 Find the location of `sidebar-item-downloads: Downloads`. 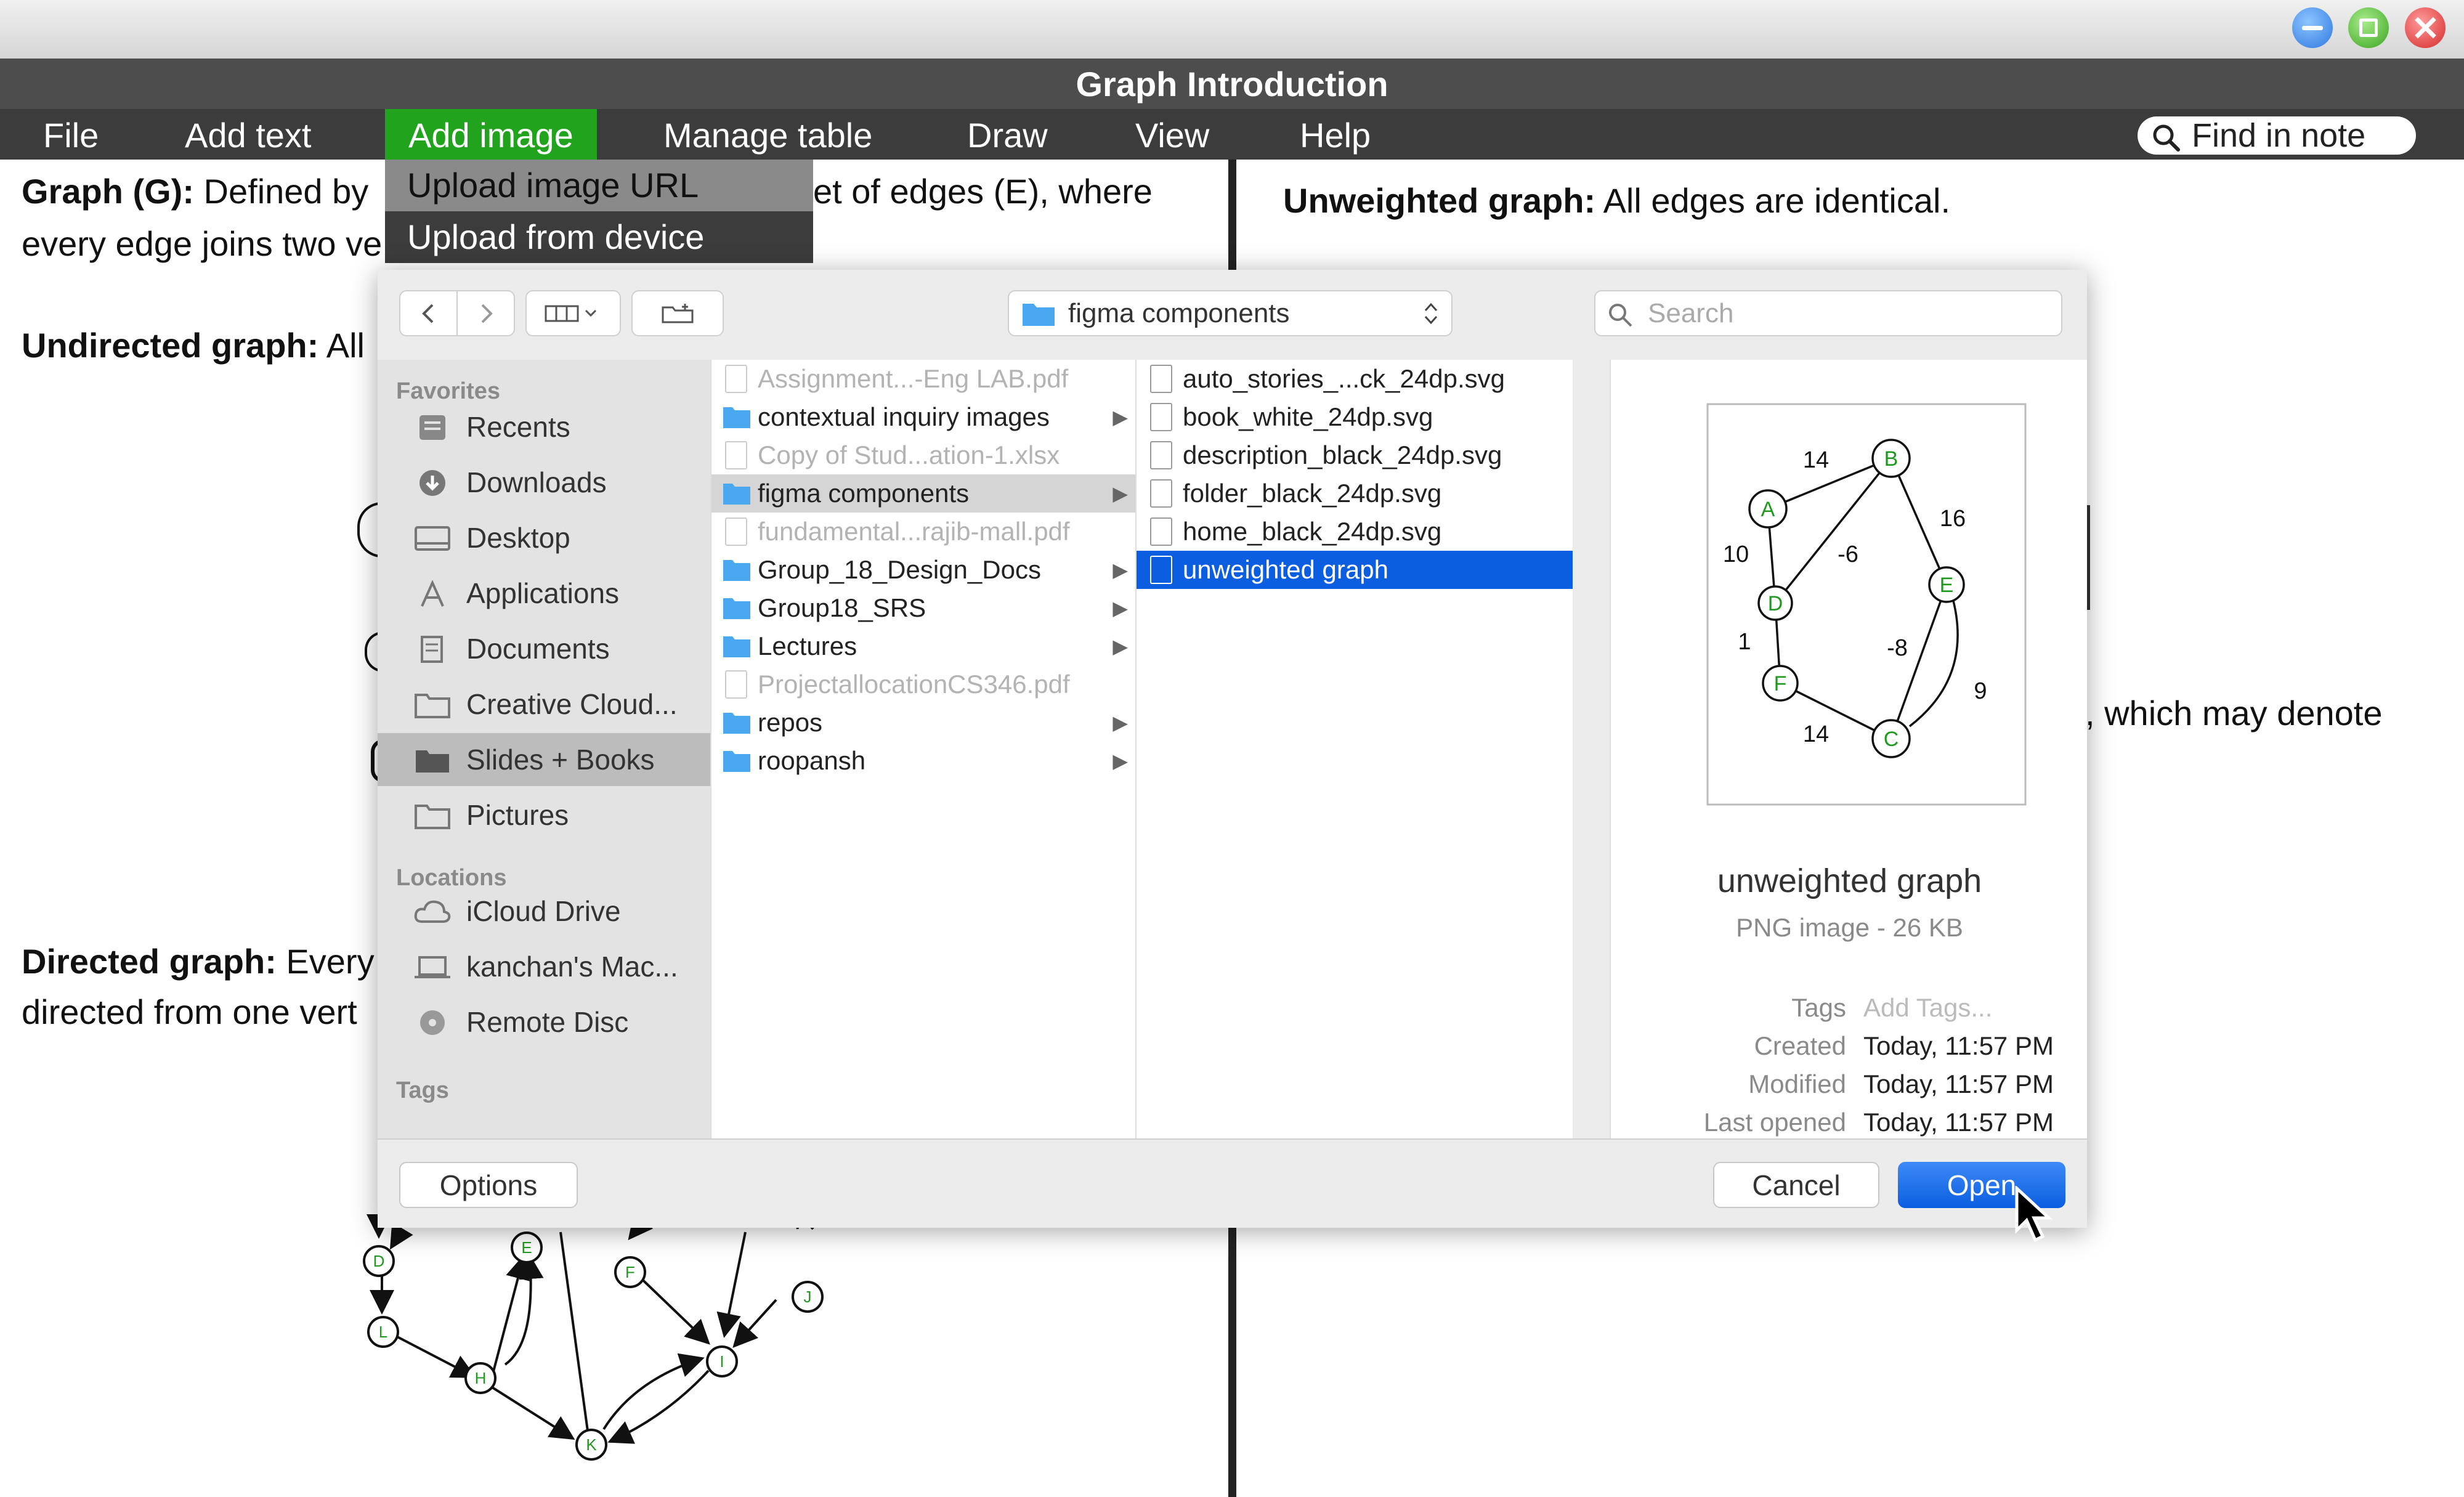

sidebar-item-downloads: Downloads is located at coordinates (544, 482).